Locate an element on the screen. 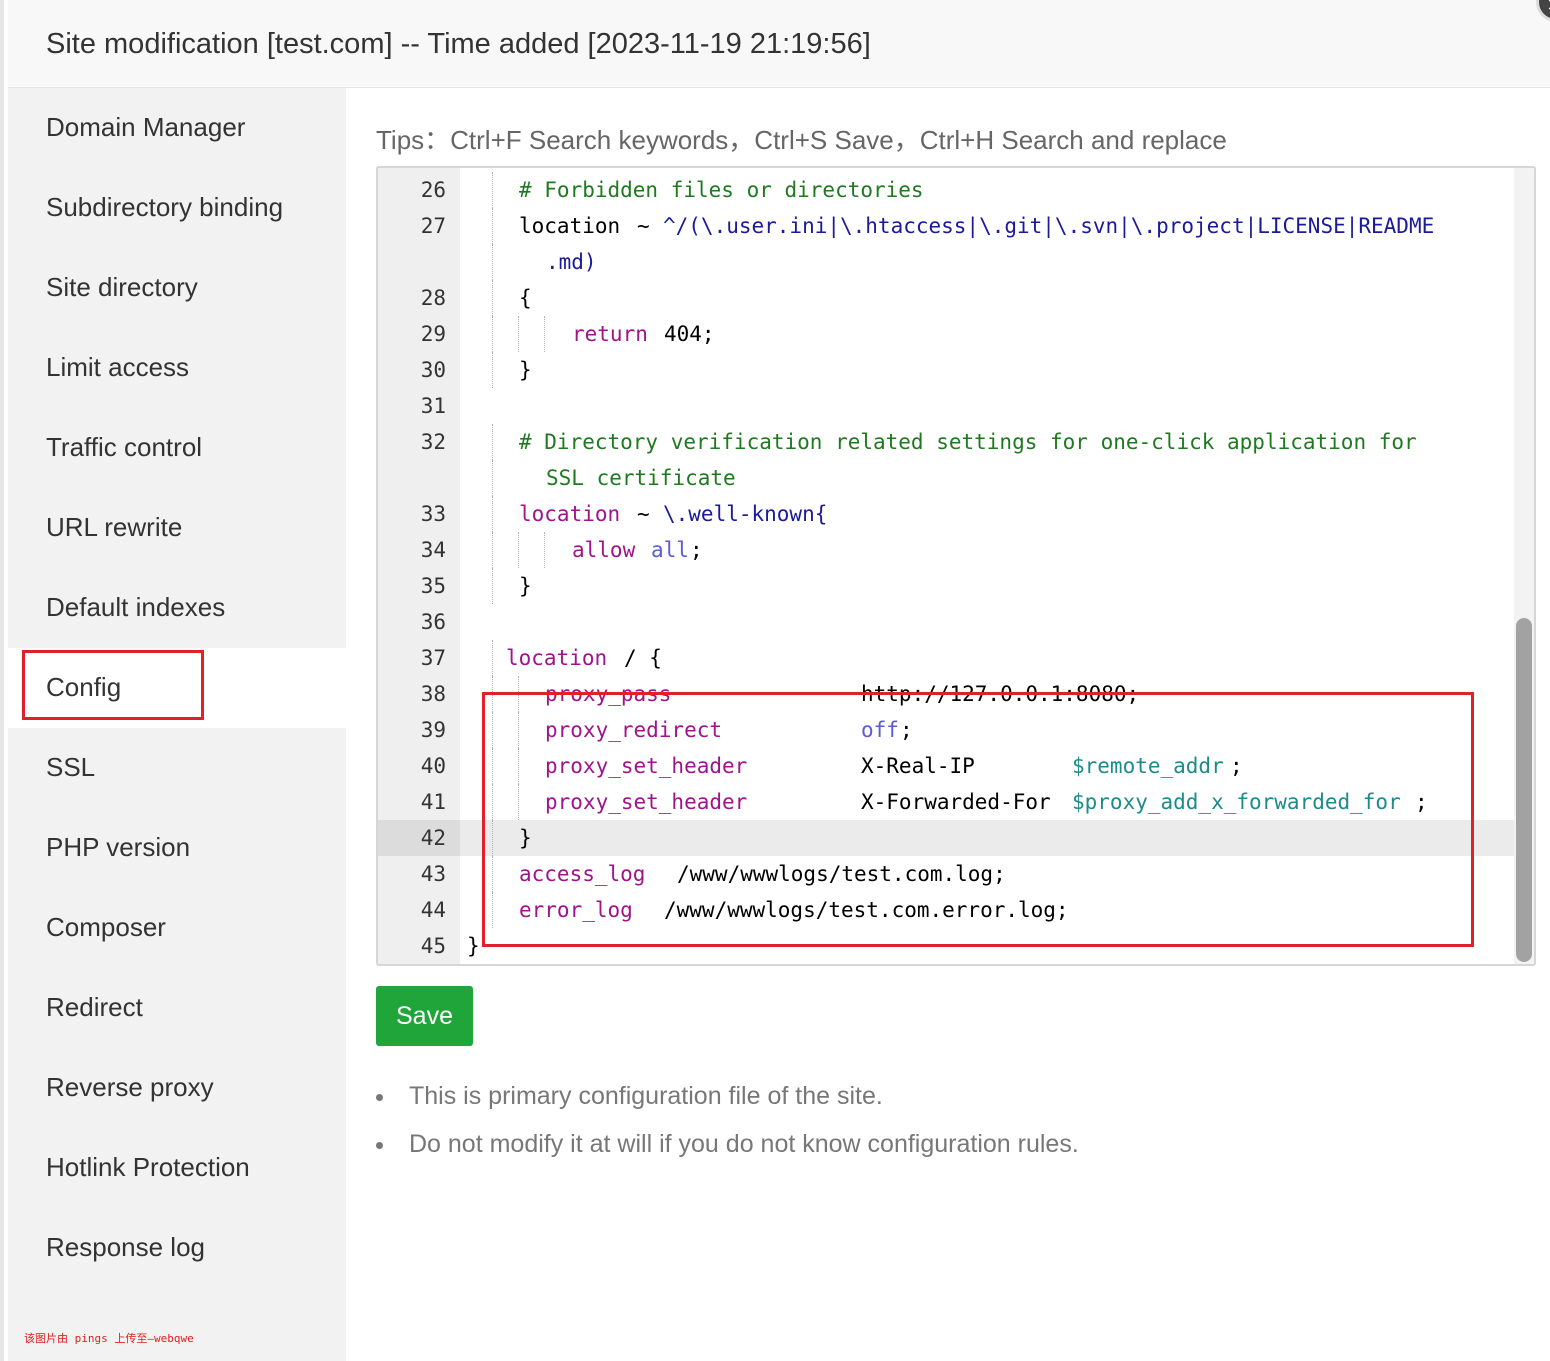 This screenshot has height=1361, width=1550. line-number: 30 is located at coordinates (433, 370).